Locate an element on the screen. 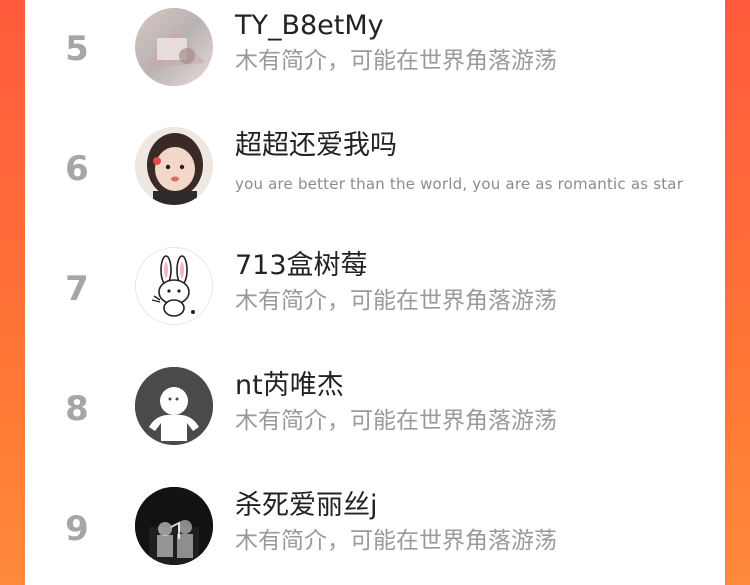 Image resolution: width=750 pixels, height=585 pixels. bunny-avatar-icon is located at coordinates (174, 286).